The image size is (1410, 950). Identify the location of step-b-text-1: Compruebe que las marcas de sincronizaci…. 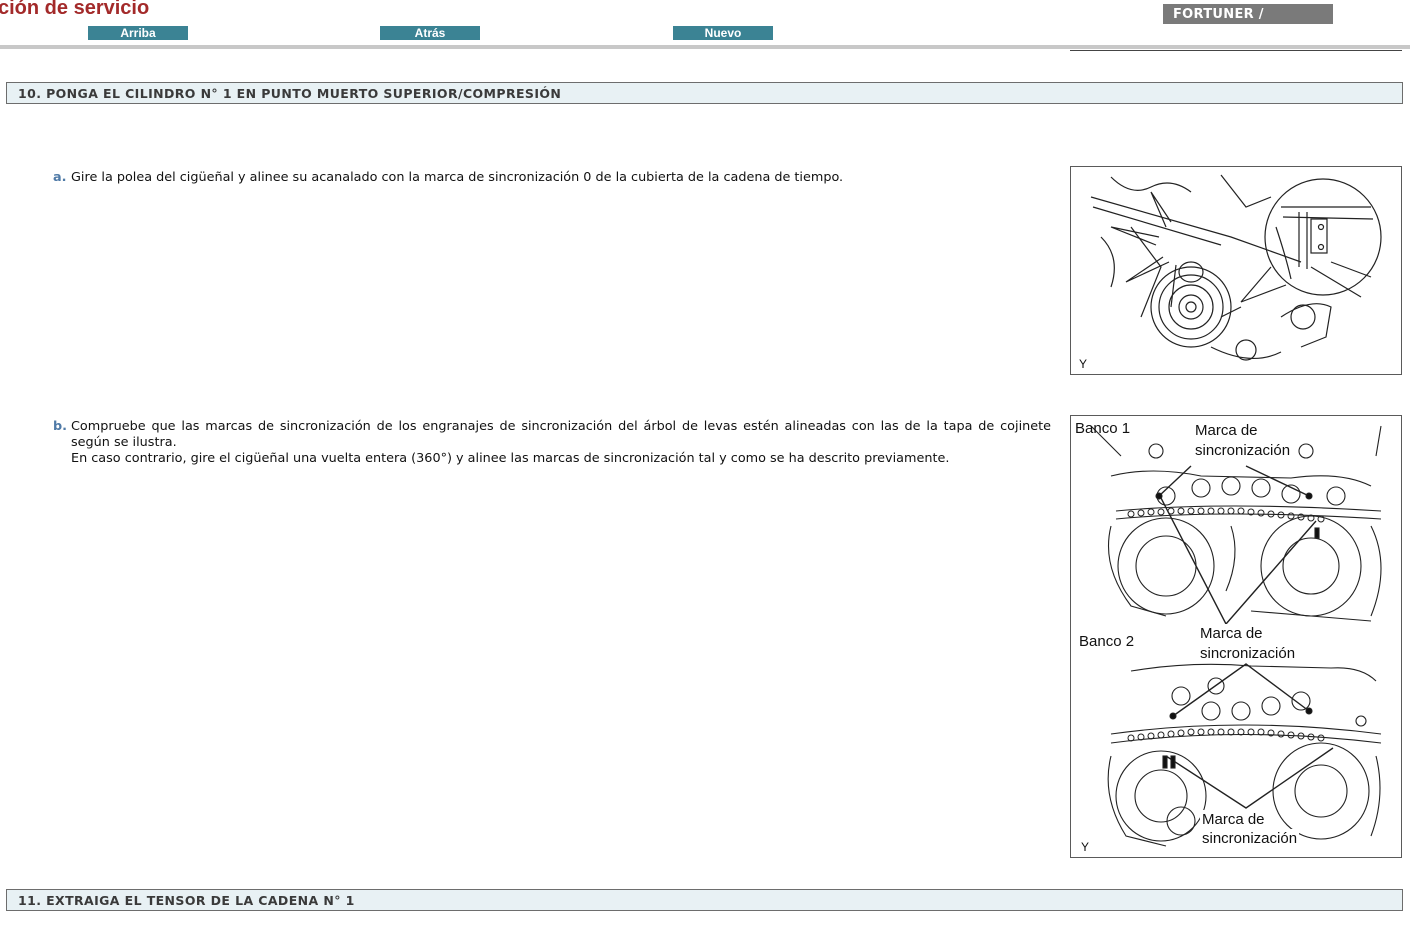
(561, 434).